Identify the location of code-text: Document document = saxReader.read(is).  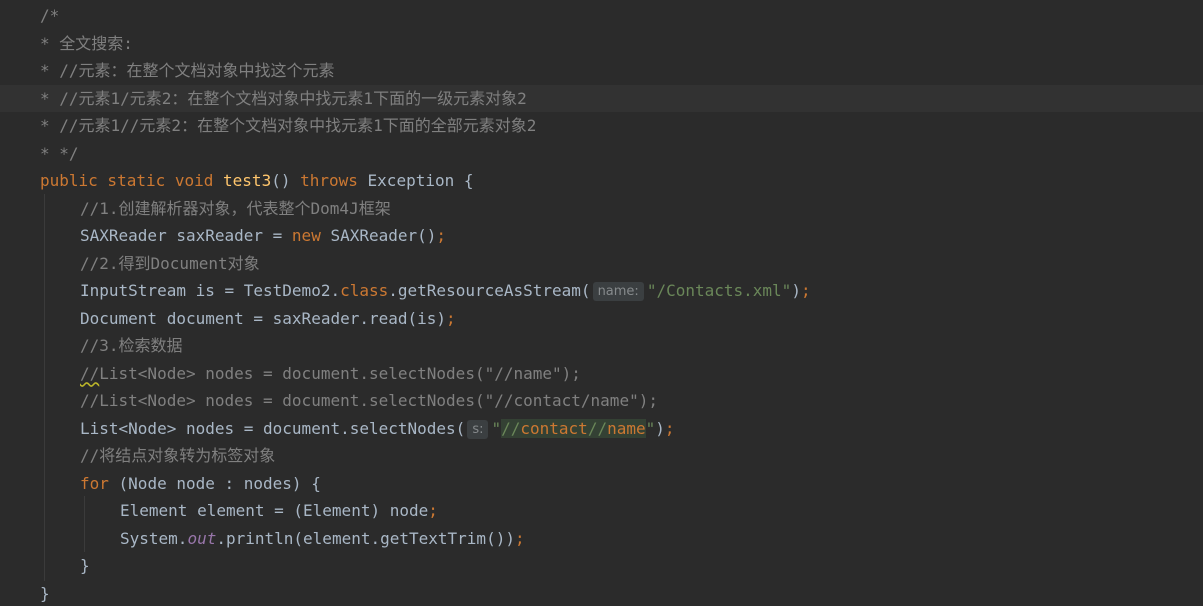
(263, 318).